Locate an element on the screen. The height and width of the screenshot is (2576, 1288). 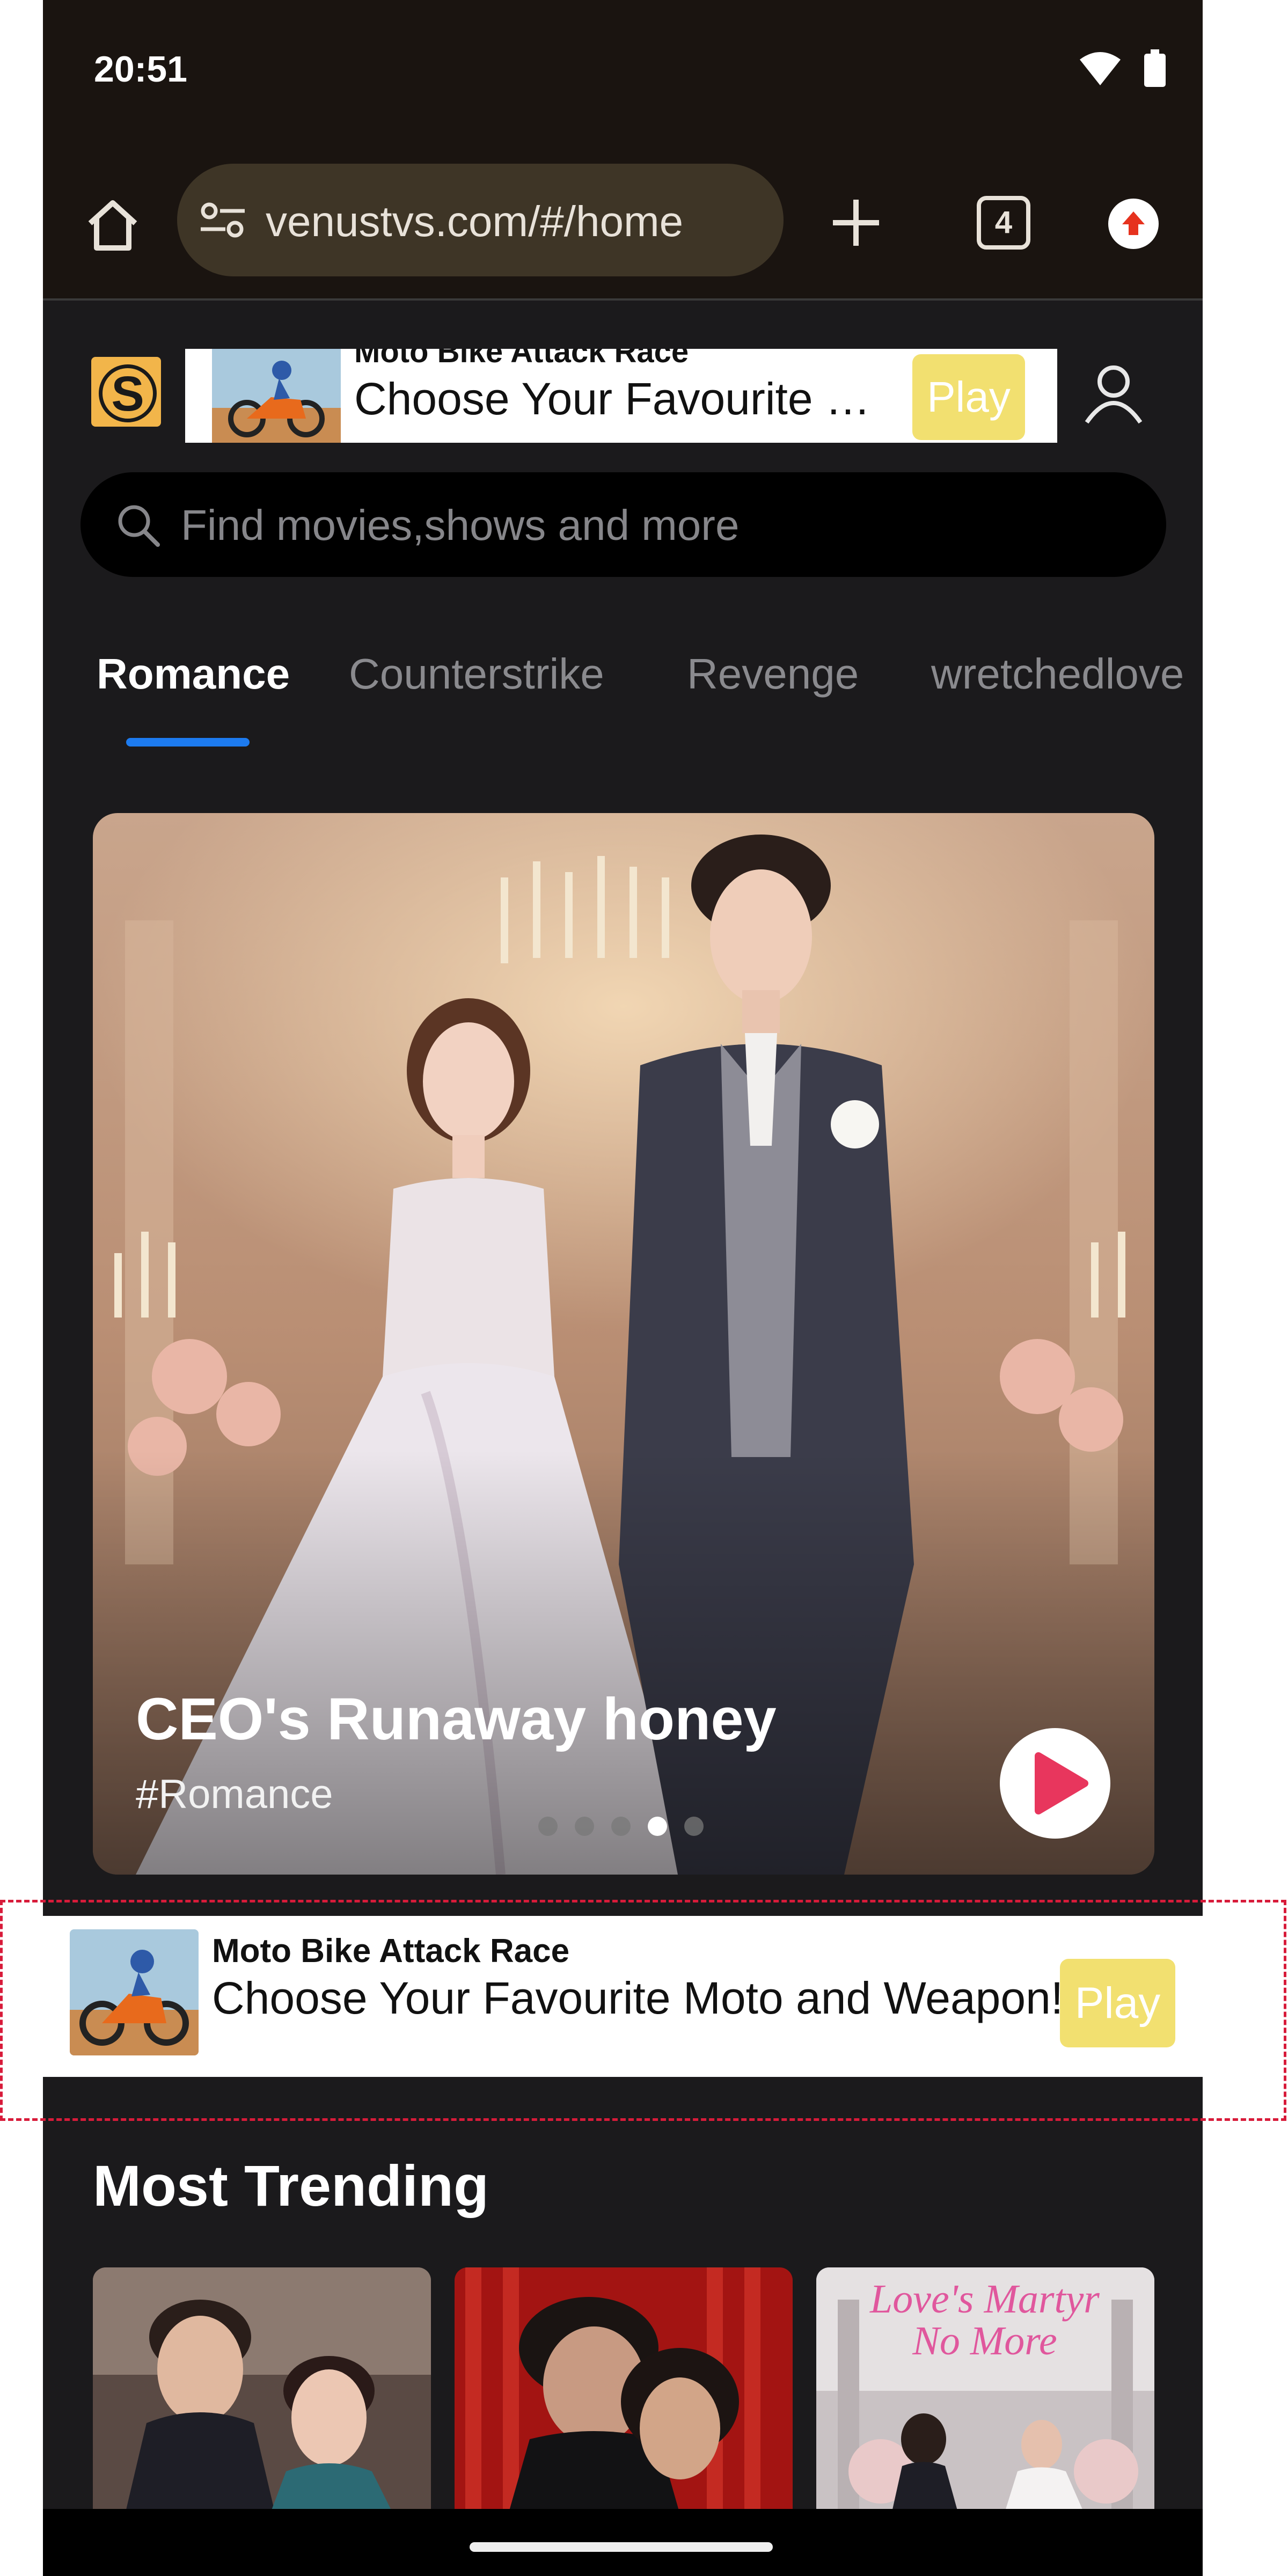
home-gesture-handle is located at coordinates (621, 2547).